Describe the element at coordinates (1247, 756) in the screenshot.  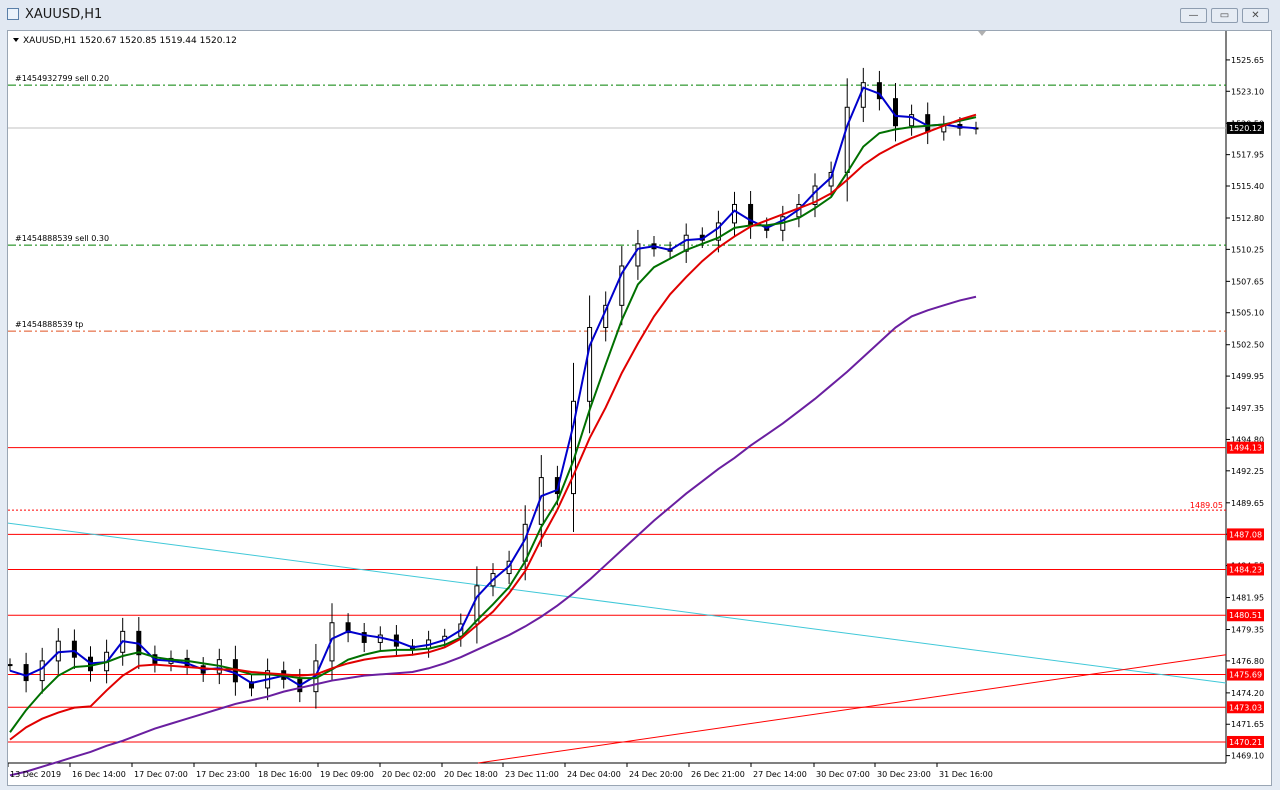
I see `y-tick-label: 1469.10` at that location.